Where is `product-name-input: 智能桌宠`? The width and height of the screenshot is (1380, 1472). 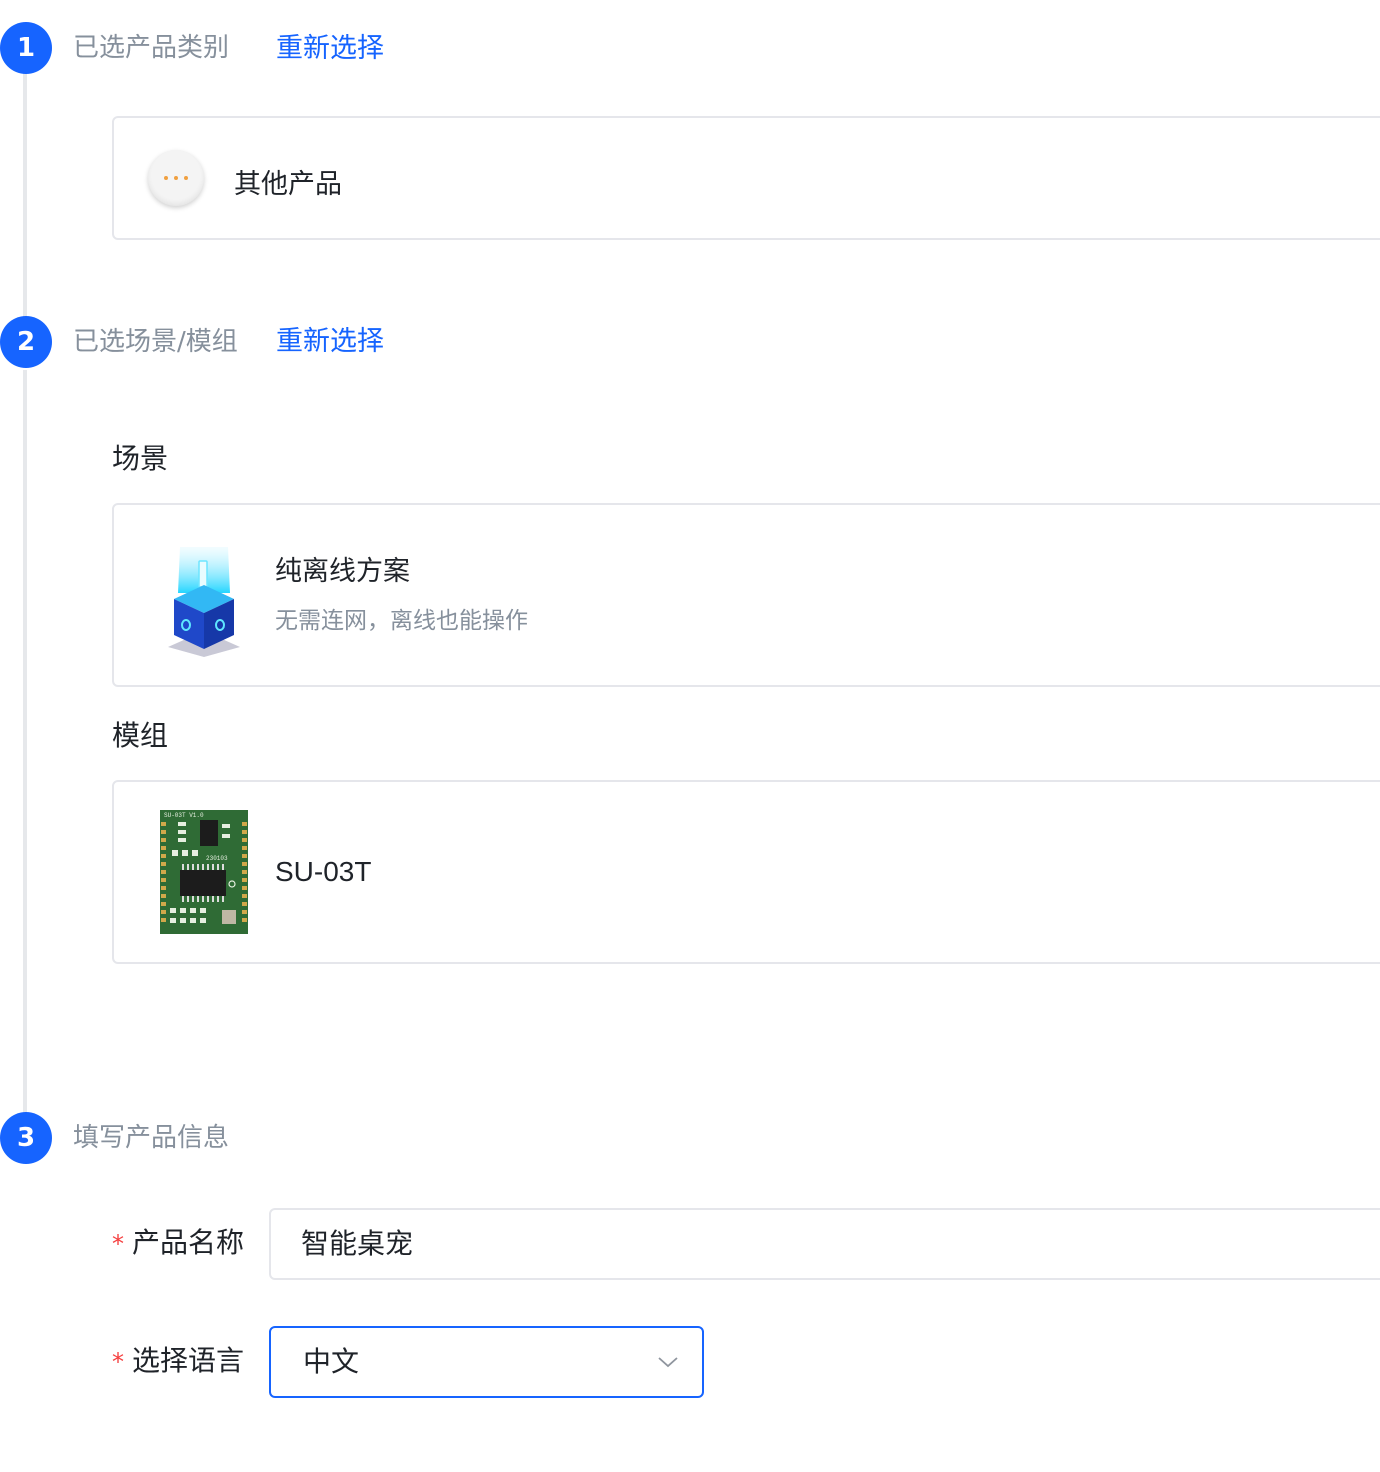
product-name-input: 智能桌宠 is located at coordinates (824, 1244).